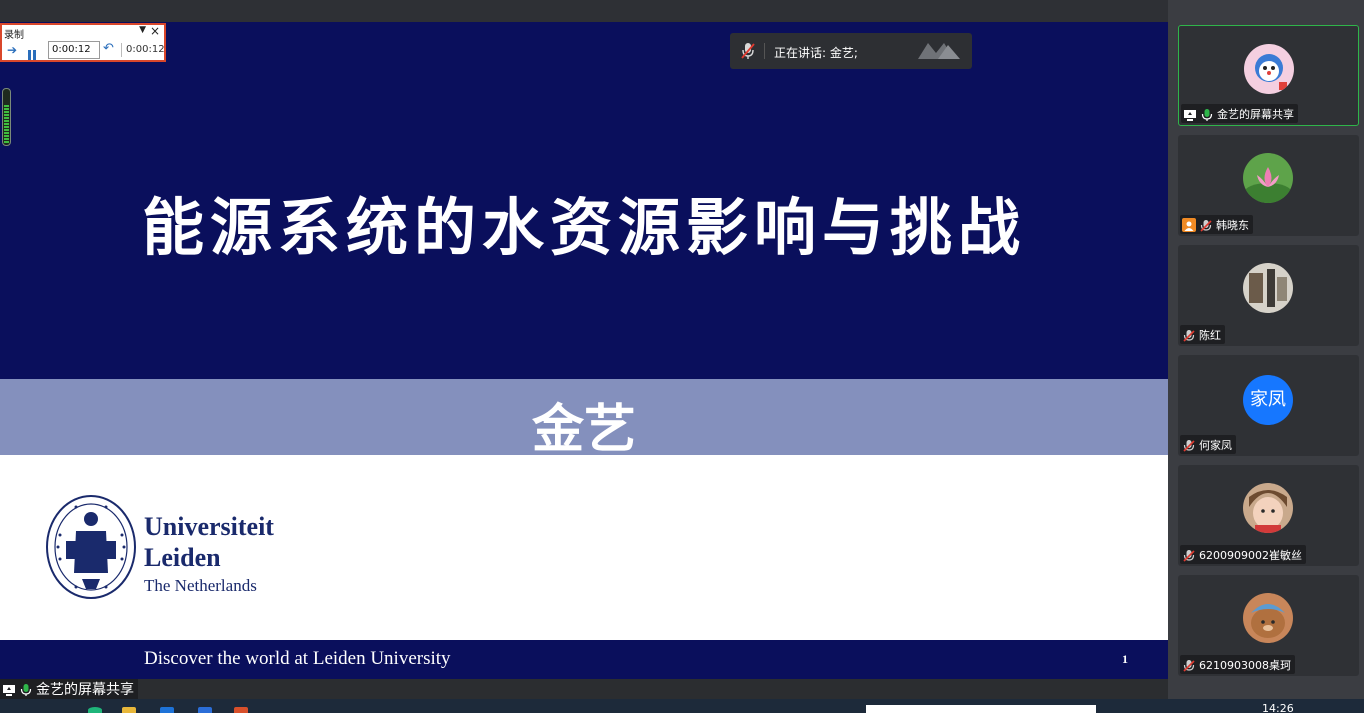 Image resolution: width=1364 pixels, height=713 pixels. What do you see at coordinates (6, 124) in the screenshot?
I see `audio-level-fill` at bounding box center [6, 124].